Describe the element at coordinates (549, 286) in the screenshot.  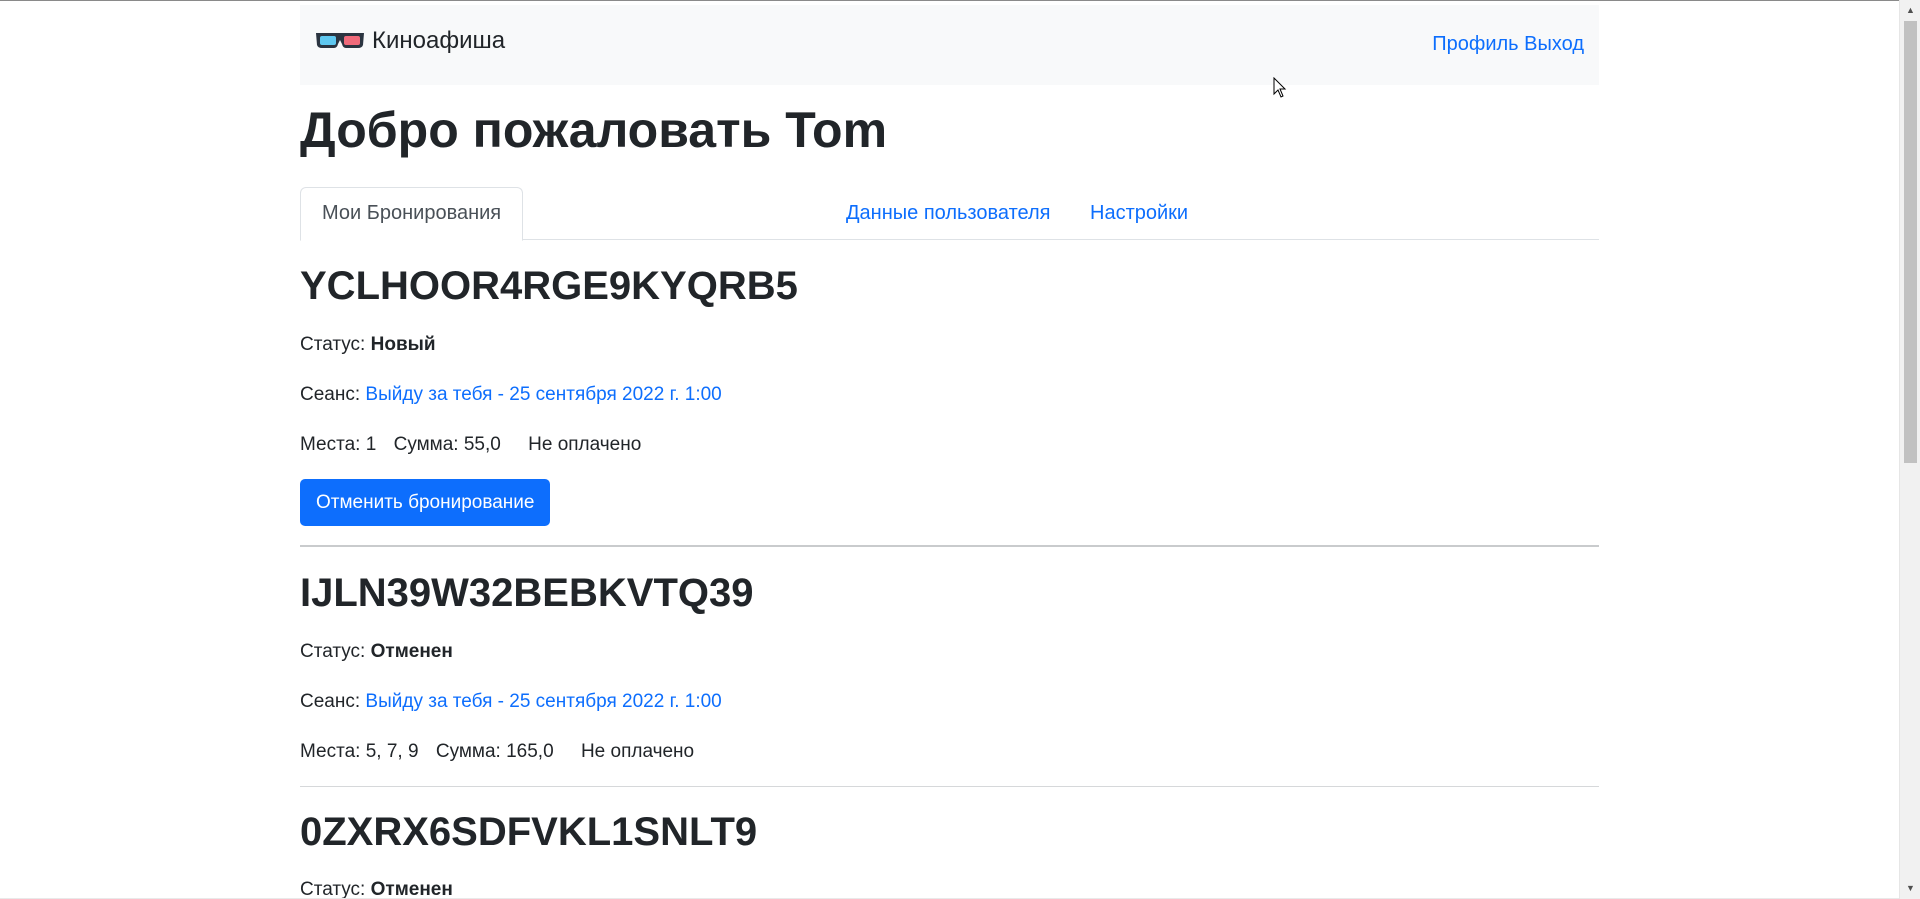
I see `booking-code: YCLHOOR4RGE9KYQRB5` at that location.